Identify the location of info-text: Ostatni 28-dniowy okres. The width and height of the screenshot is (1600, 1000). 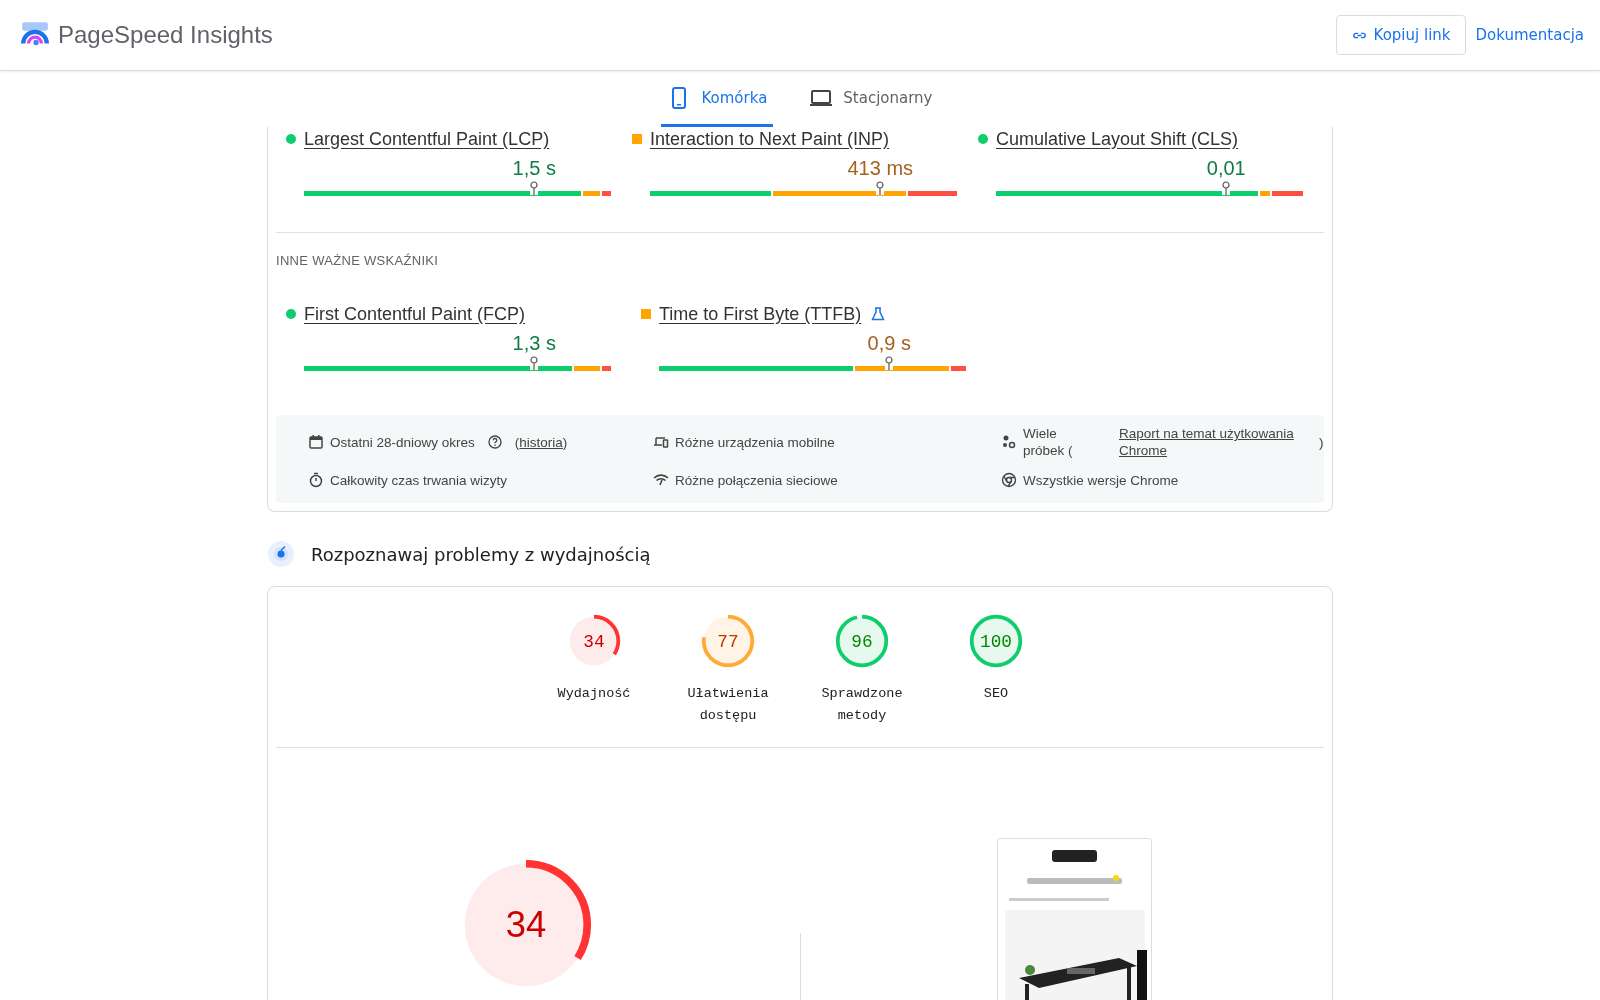
(402, 442).